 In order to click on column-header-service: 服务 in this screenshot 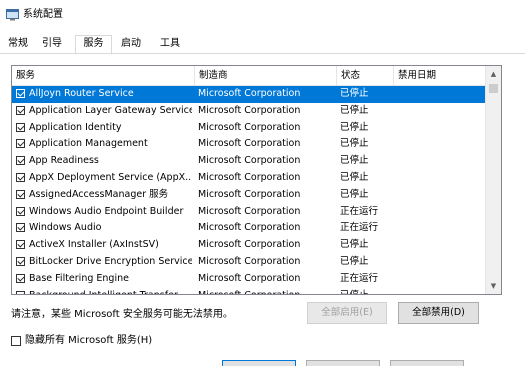, I will do `click(103, 75)`.